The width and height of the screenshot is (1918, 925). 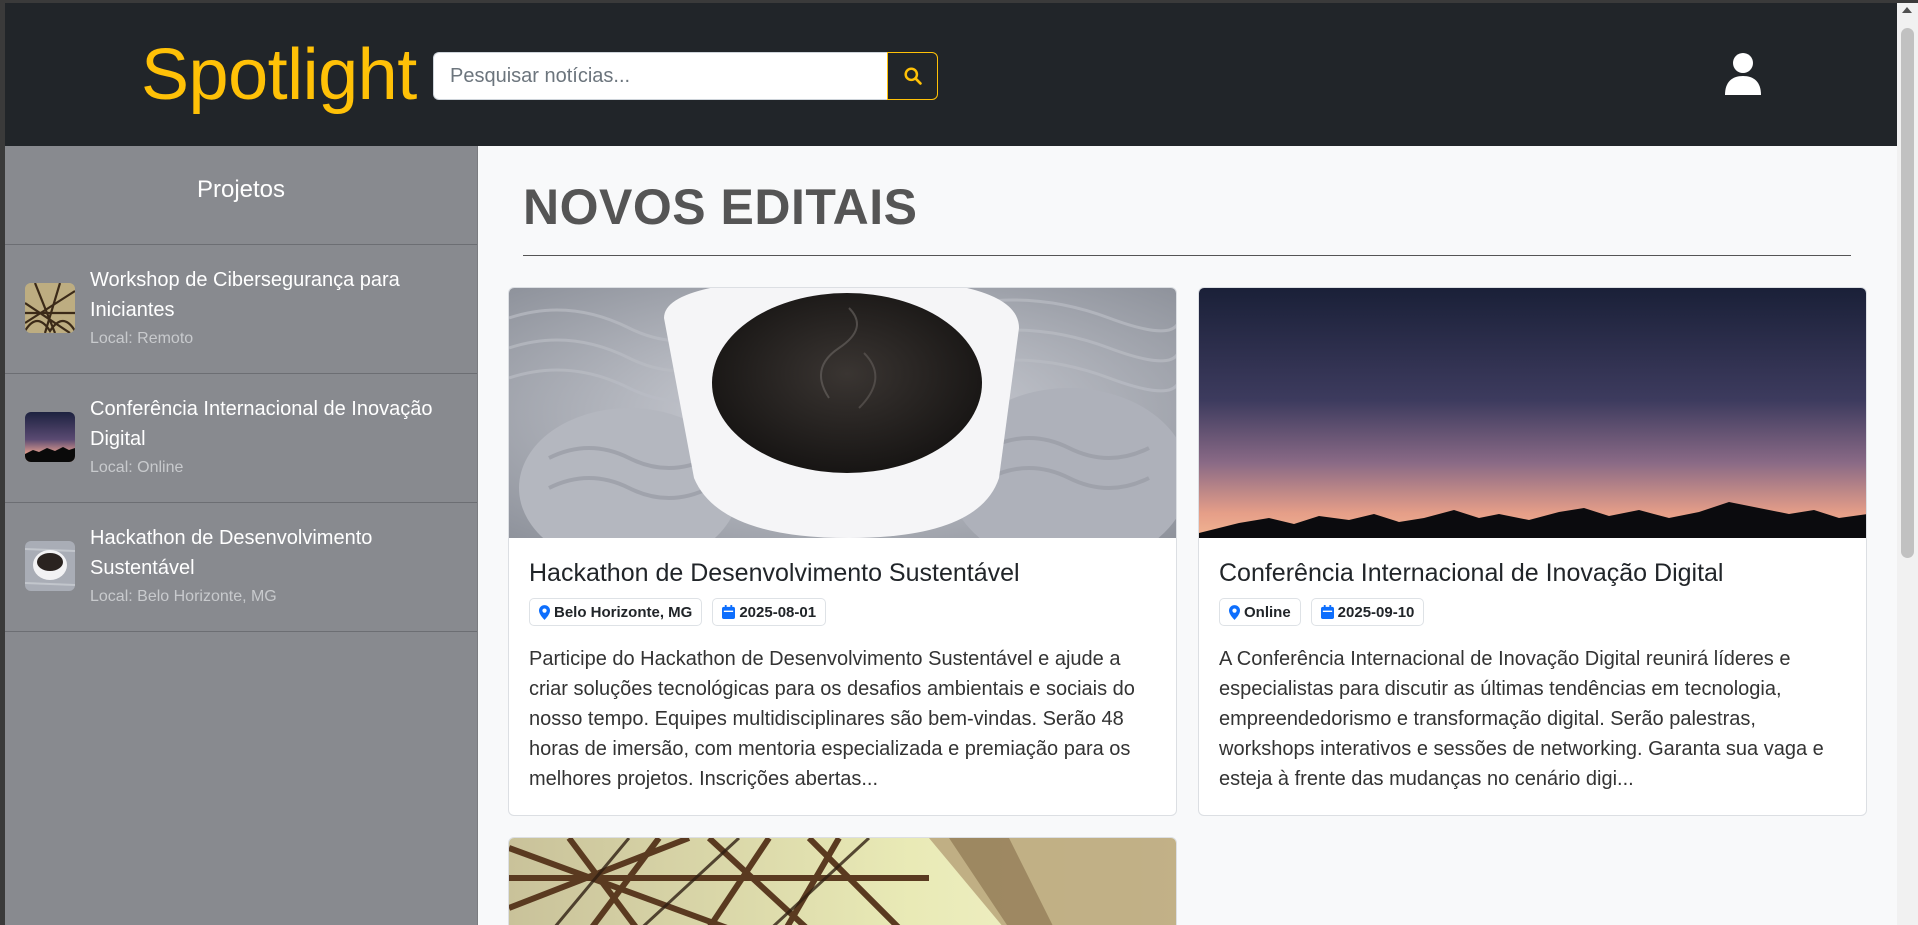 I want to click on search-icon, so click(x=912, y=76).